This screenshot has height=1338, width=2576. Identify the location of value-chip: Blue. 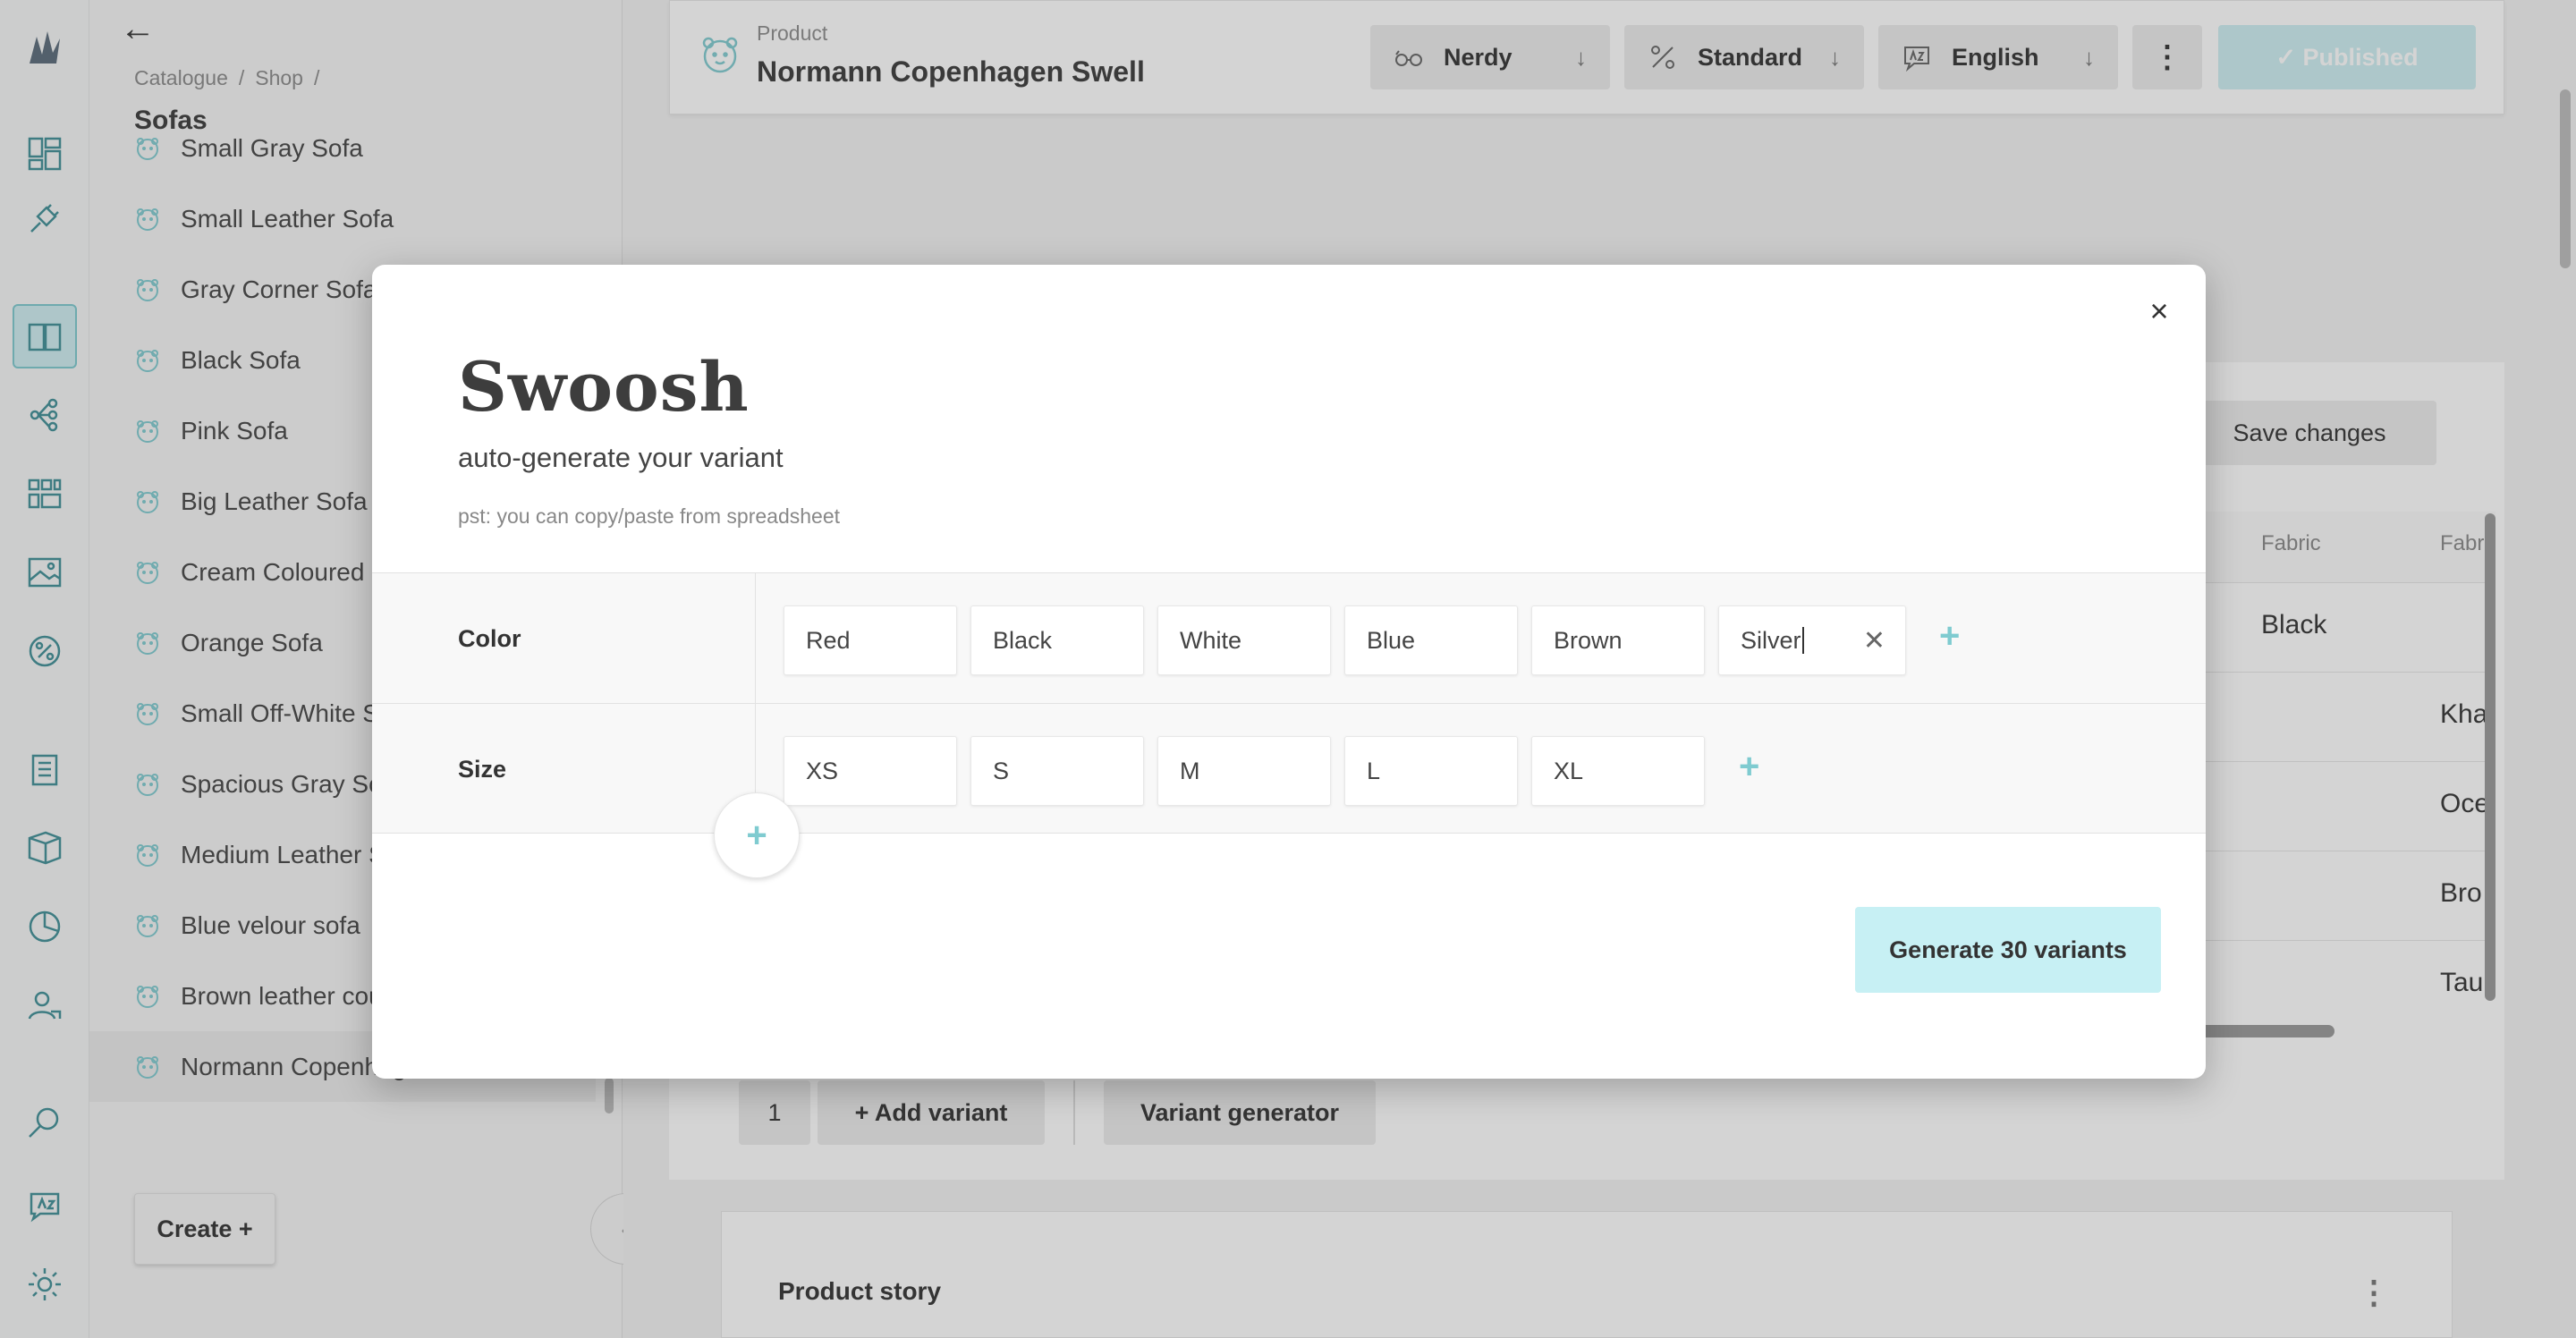
(1431, 640).